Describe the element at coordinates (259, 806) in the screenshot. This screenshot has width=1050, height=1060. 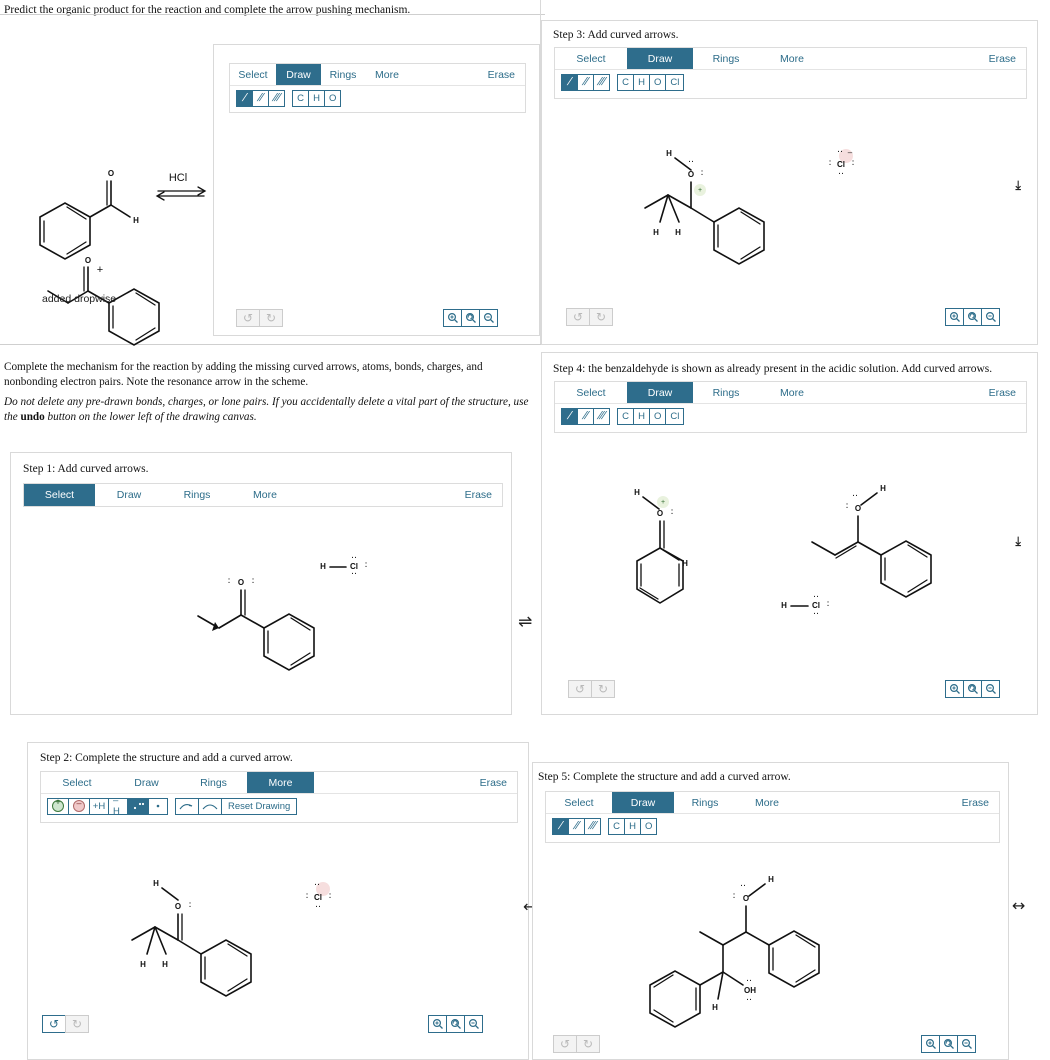
I see `reset-drawing-button: Reset Drawing` at that location.